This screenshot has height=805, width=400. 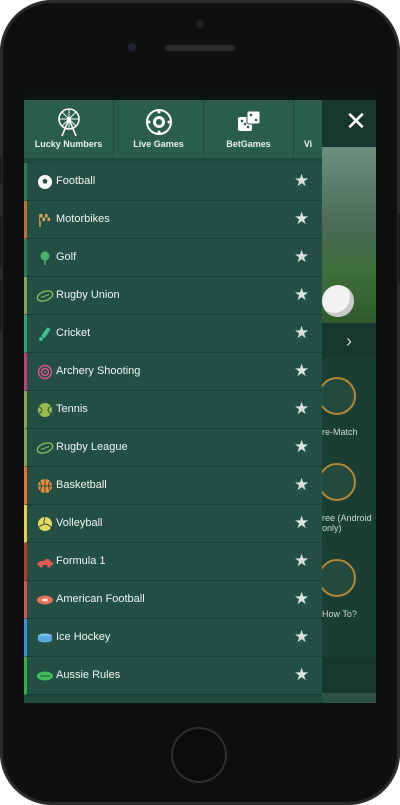 I want to click on sport-row-motorbikes: Motorbikes ★, so click(x=173, y=220).